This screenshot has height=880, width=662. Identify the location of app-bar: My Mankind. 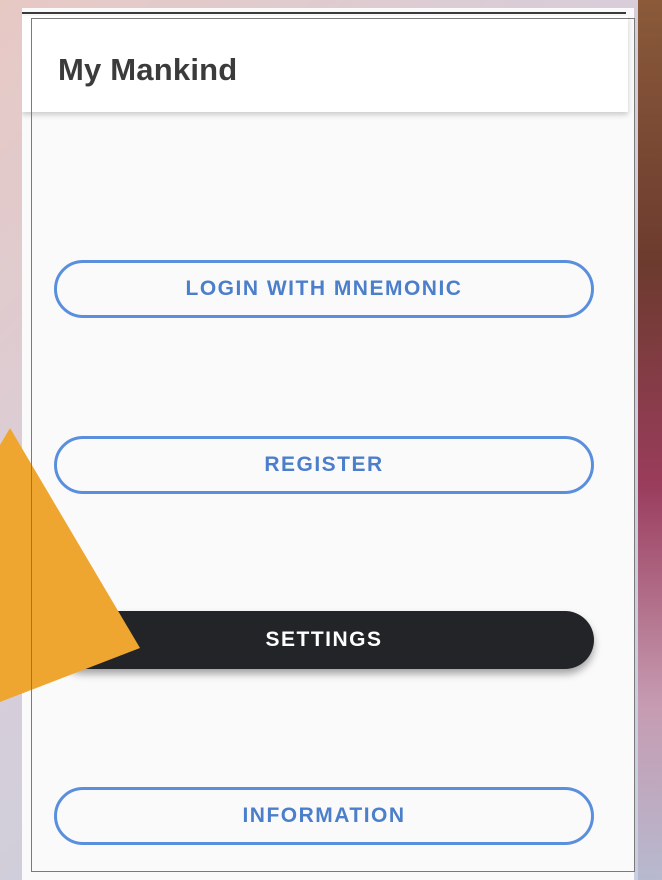
(325, 64).